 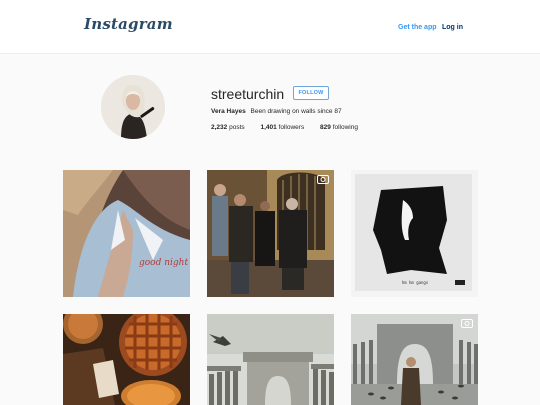 What do you see at coordinates (311, 93) in the screenshot?
I see `follow-button: FOLLOW` at bounding box center [311, 93].